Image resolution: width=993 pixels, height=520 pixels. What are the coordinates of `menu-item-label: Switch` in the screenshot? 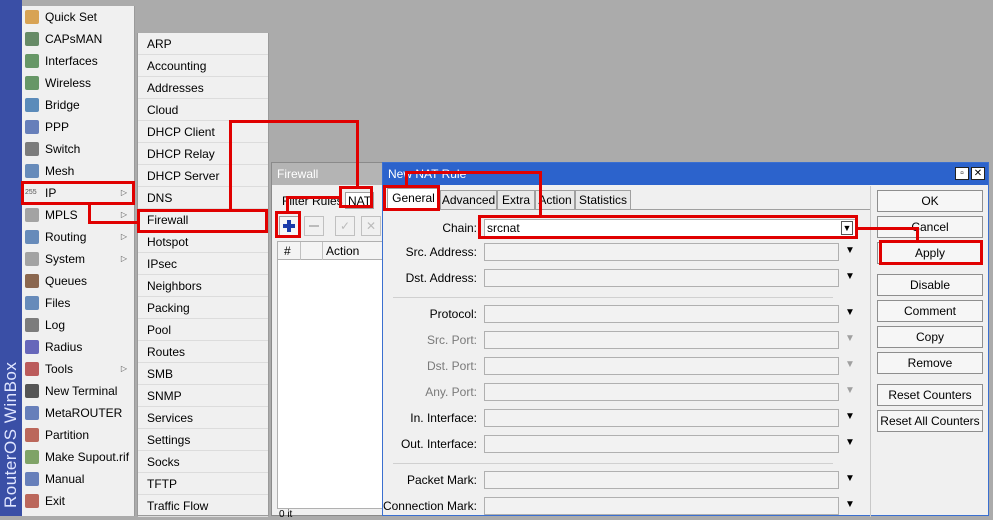 It's located at (63, 149).